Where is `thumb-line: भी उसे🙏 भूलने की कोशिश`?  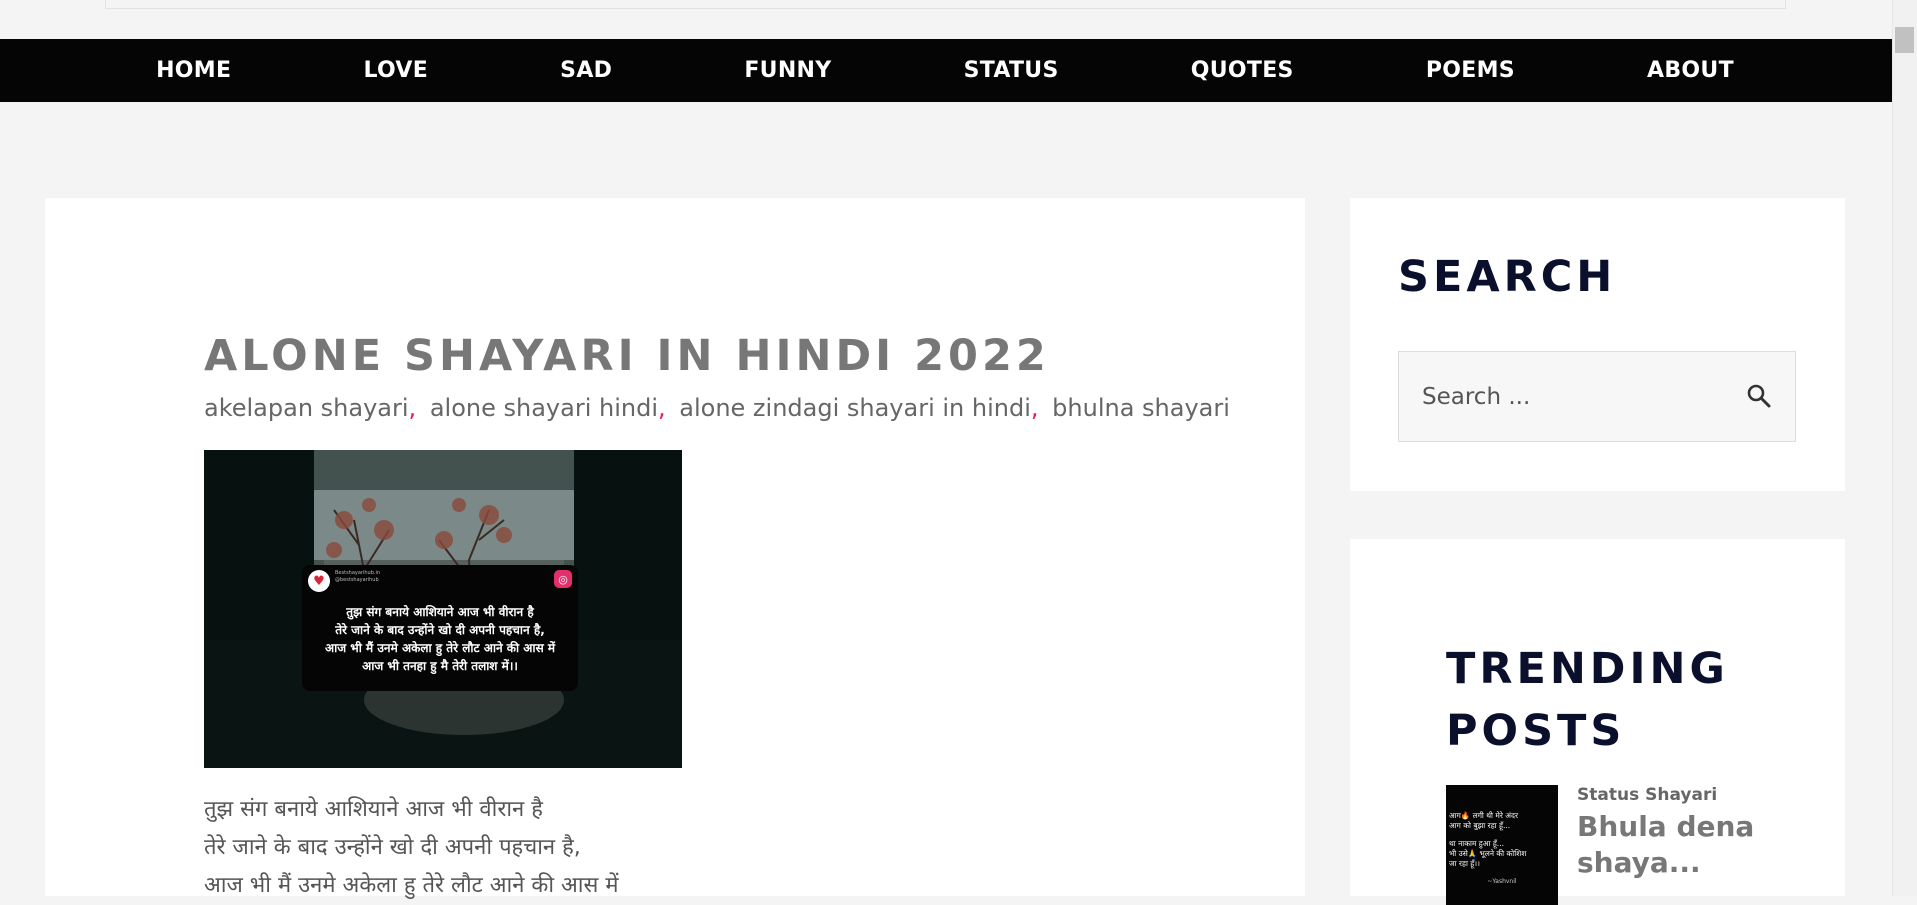
thumb-line: भी उसे🙏 भूलने की कोशिश is located at coordinates (1488, 853).